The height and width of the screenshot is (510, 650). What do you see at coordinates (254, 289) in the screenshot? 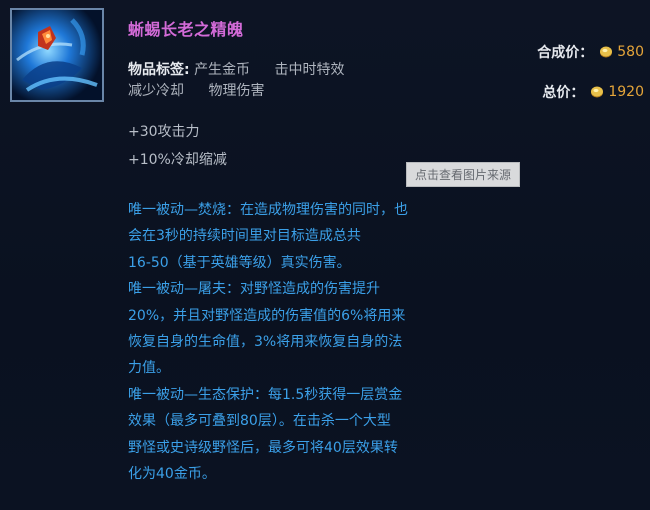
I see `passive-line: 唯一被动—屠夫：对野怪造成的伤害提升` at bounding box center [254, 289].